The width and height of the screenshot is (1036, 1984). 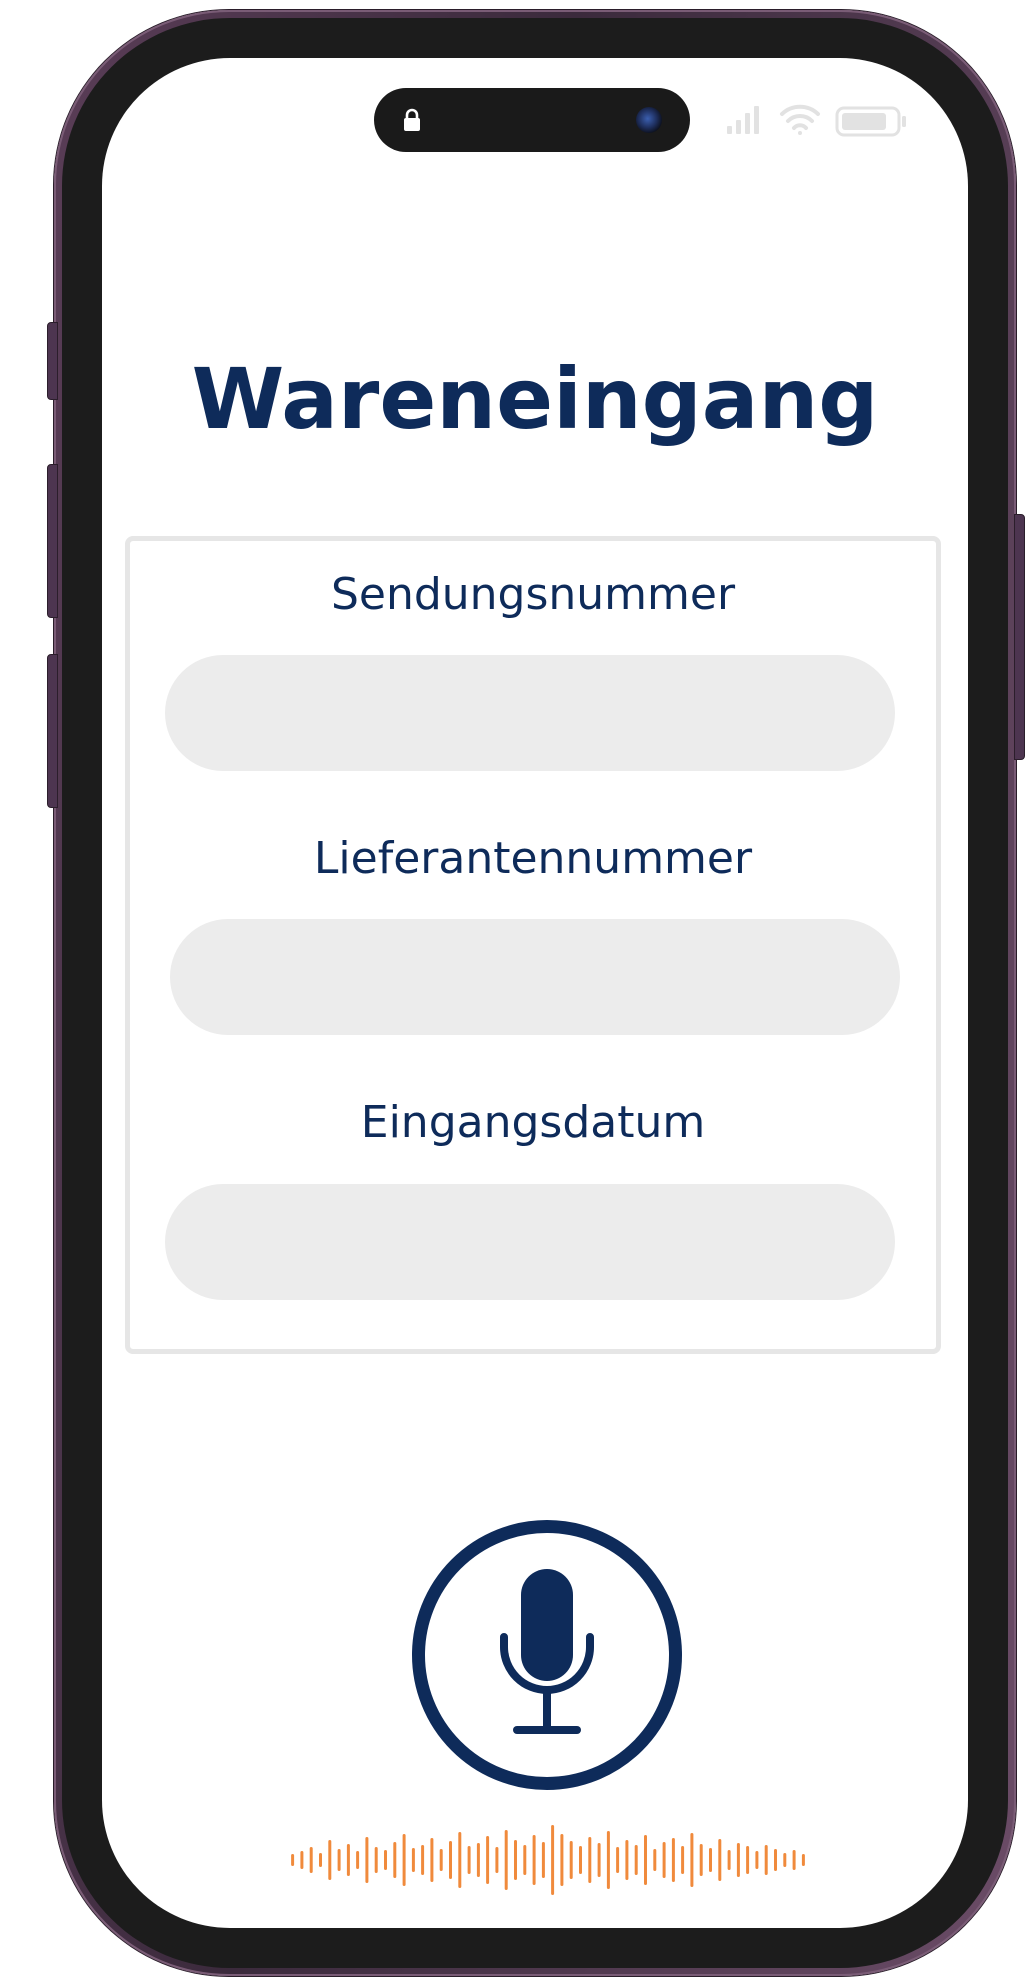 I want to click on dynamic-island, so click(x=532, y=120).